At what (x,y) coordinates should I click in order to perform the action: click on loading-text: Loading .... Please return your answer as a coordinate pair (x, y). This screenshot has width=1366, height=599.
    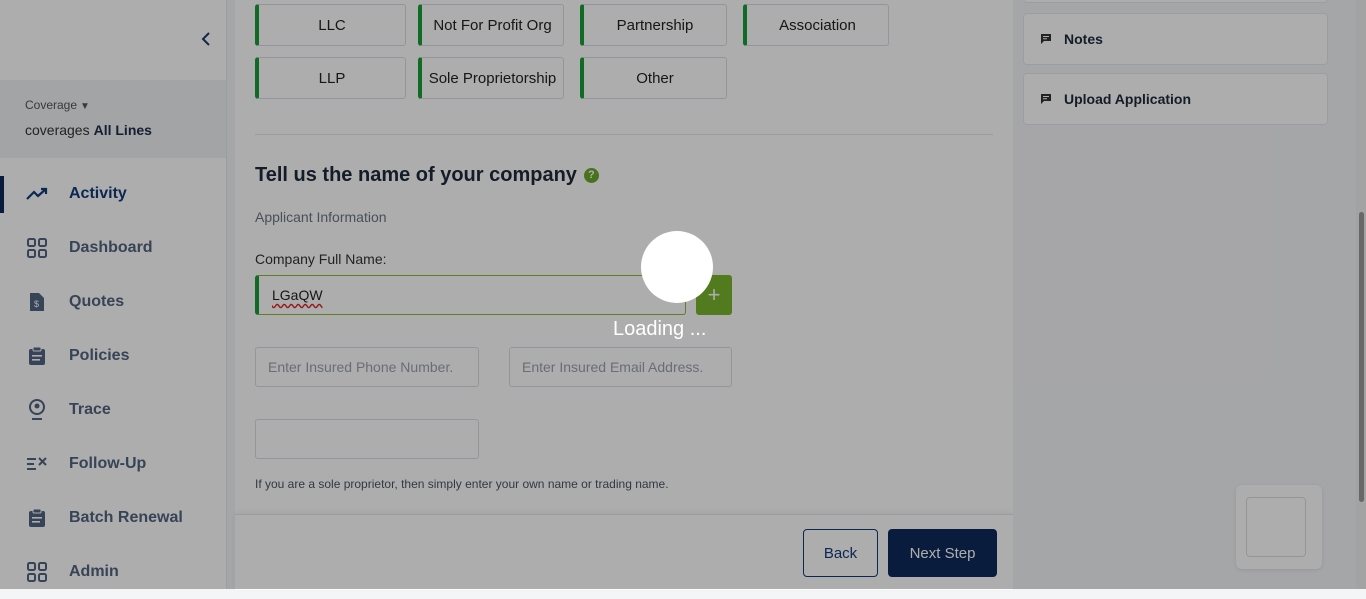
    Looking at the image, I should click on (660, 329).